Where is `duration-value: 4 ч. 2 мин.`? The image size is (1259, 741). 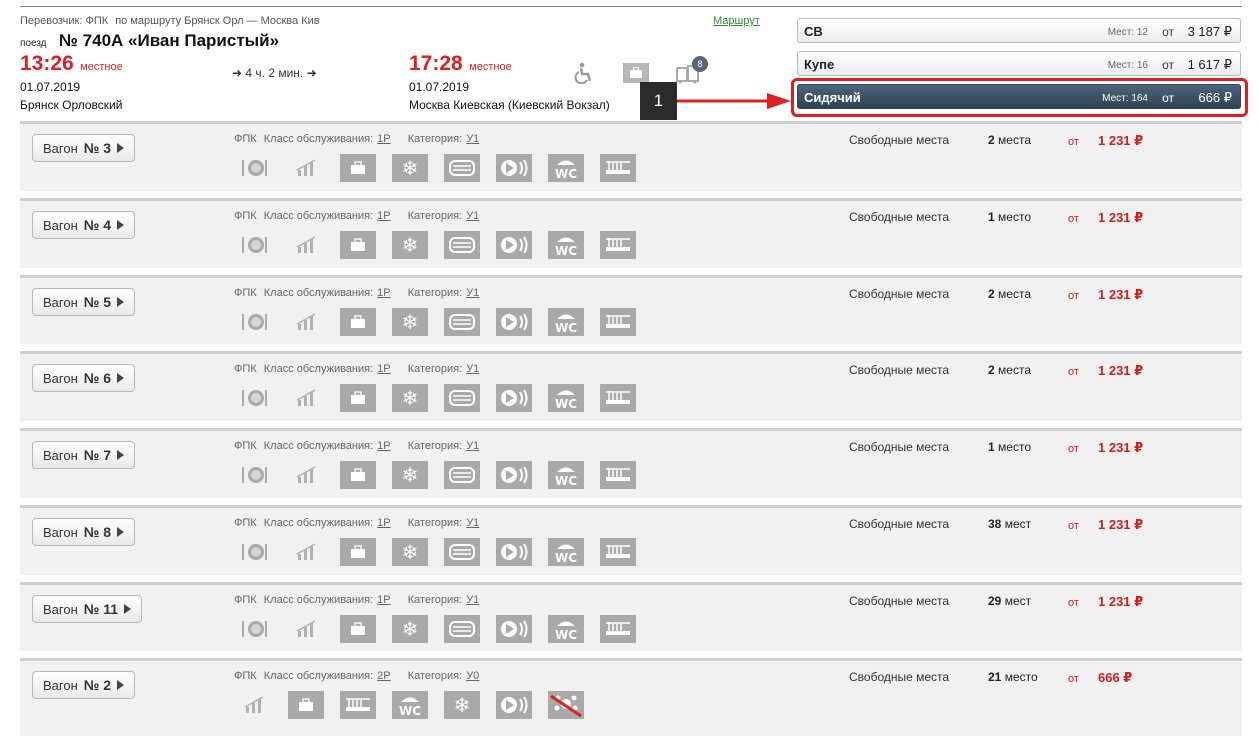
duration-value: 4 ч. 2 мин. is located at coordinates (274, 73).